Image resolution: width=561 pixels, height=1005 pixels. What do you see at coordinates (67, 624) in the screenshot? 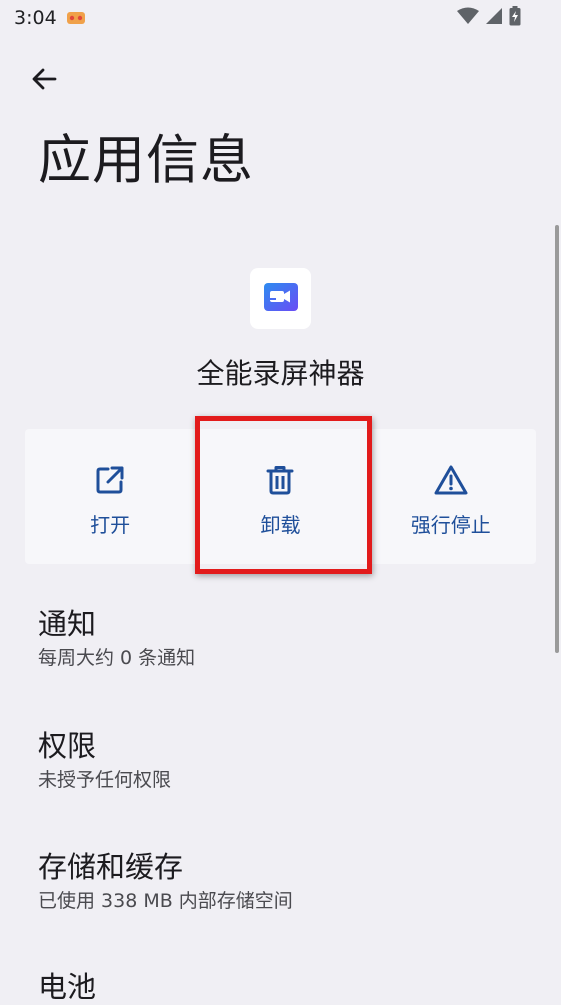
I see `setting-title: 通知` at bounding box center [67, 624].